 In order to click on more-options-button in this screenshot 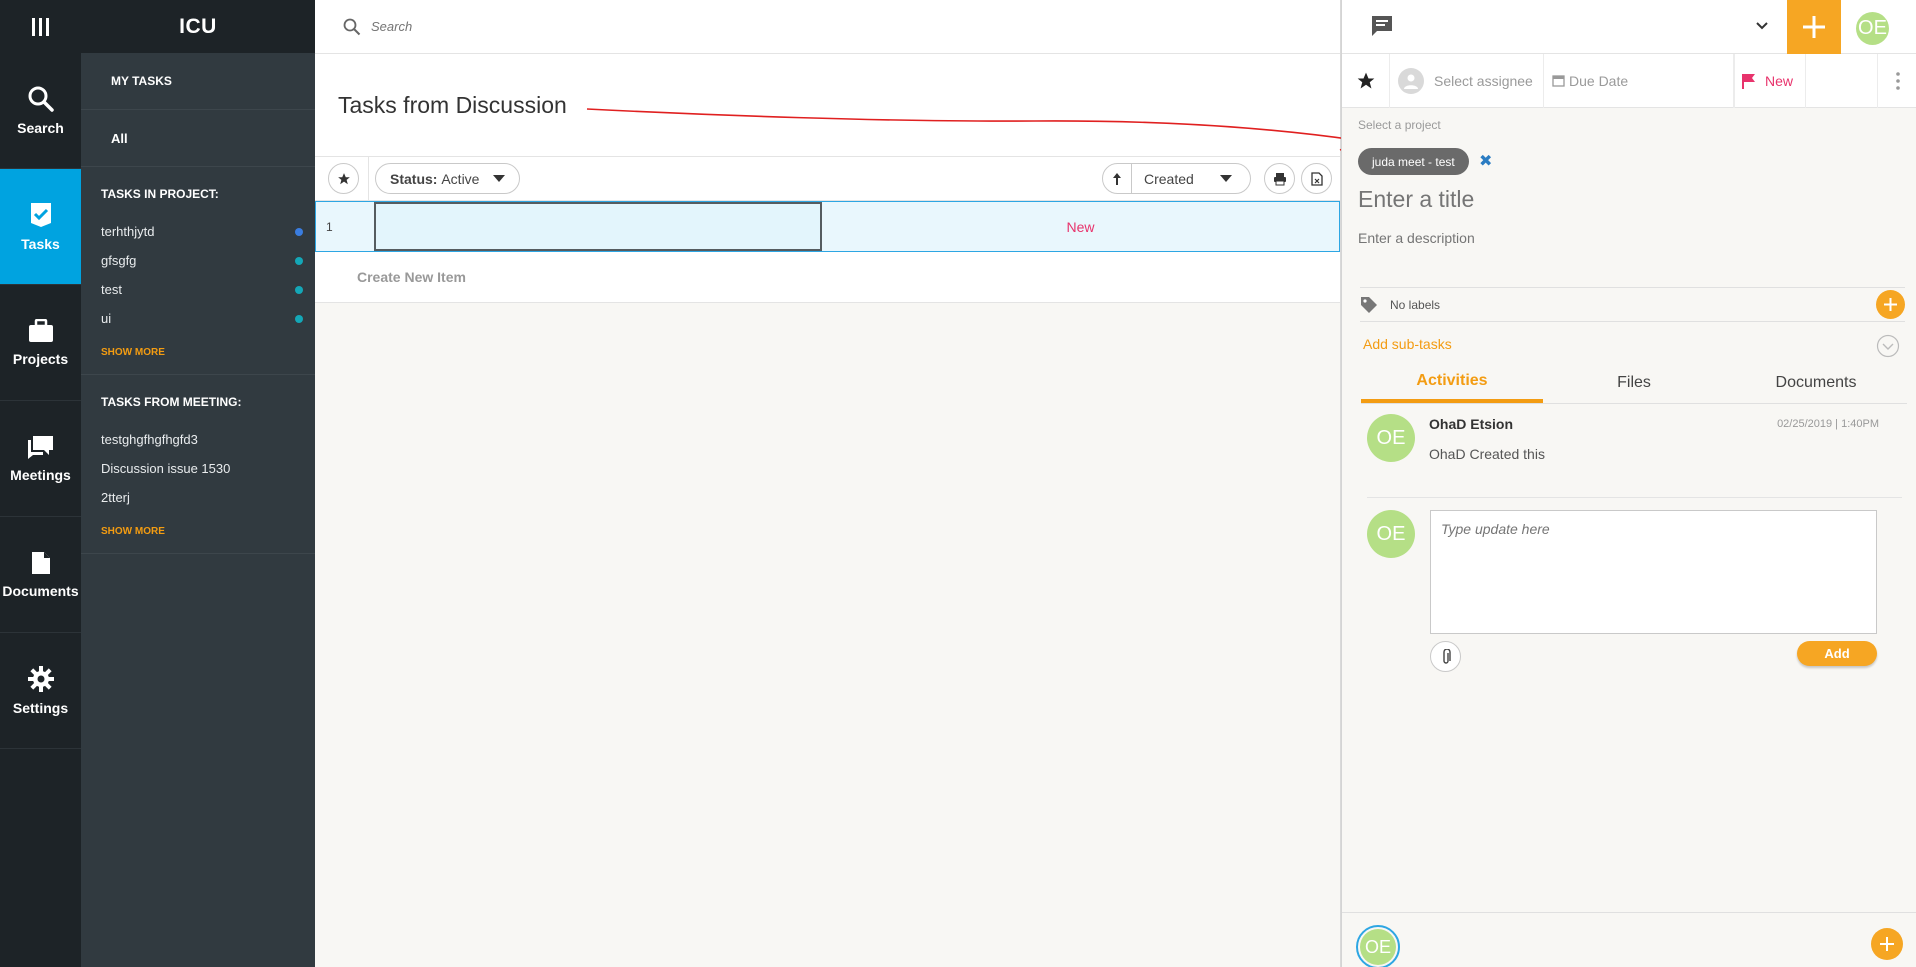, I will do `click(1896, 81)`.